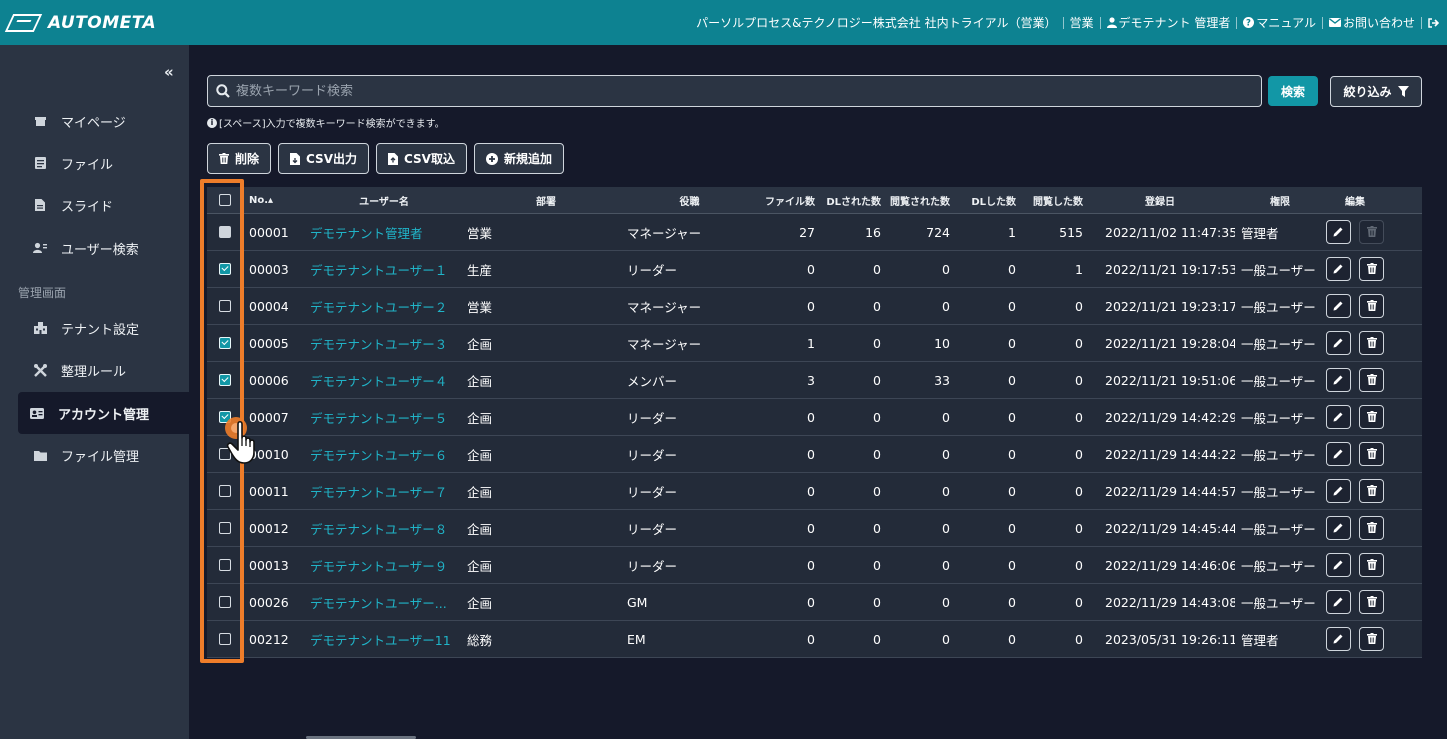 Image resolution: width=1447 pixels, height=739 pixels. What do you see at coordinates (1371, 22) in the screenshot?
I see `contact-link: お問い合わせ` at bounding box center [1371, 22].